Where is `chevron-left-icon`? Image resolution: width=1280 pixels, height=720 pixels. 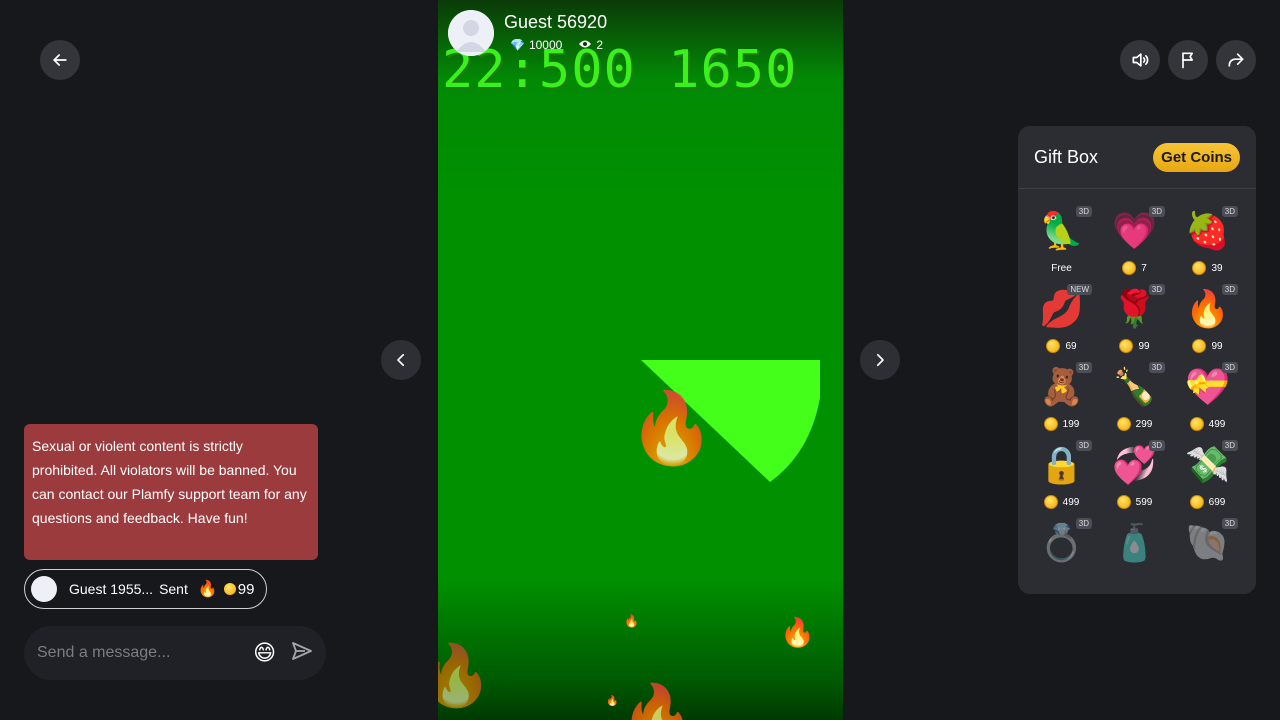
chevron-left-icon is located at coordinates (401, 360).